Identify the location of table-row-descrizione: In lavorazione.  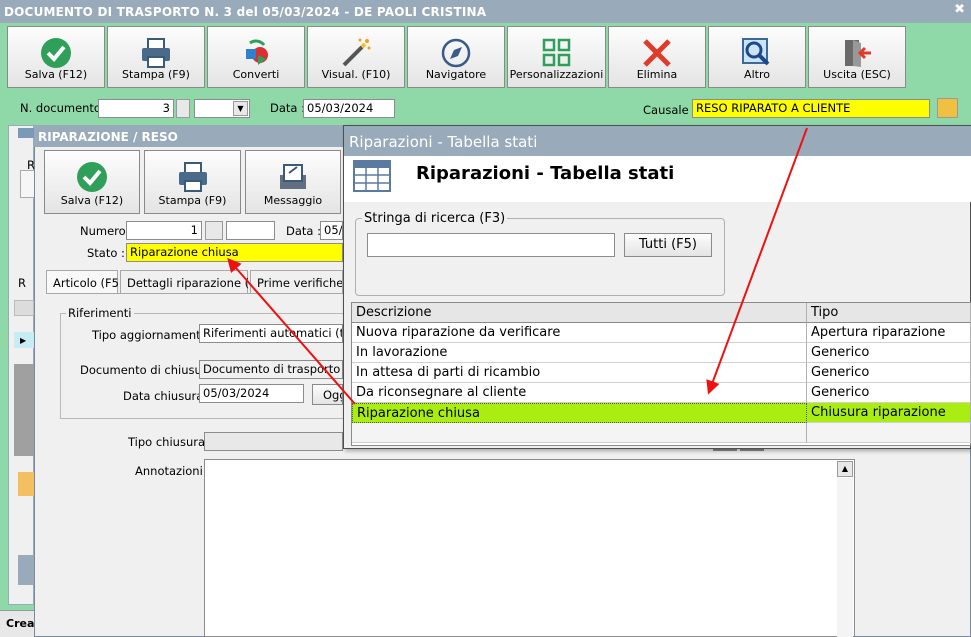
(579, 353).